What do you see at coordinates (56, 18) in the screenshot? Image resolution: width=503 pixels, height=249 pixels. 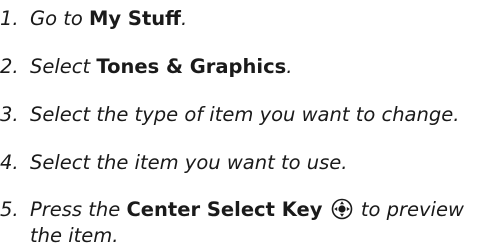 I see `step-text-before: Go to` at bounding box center [56, 18].